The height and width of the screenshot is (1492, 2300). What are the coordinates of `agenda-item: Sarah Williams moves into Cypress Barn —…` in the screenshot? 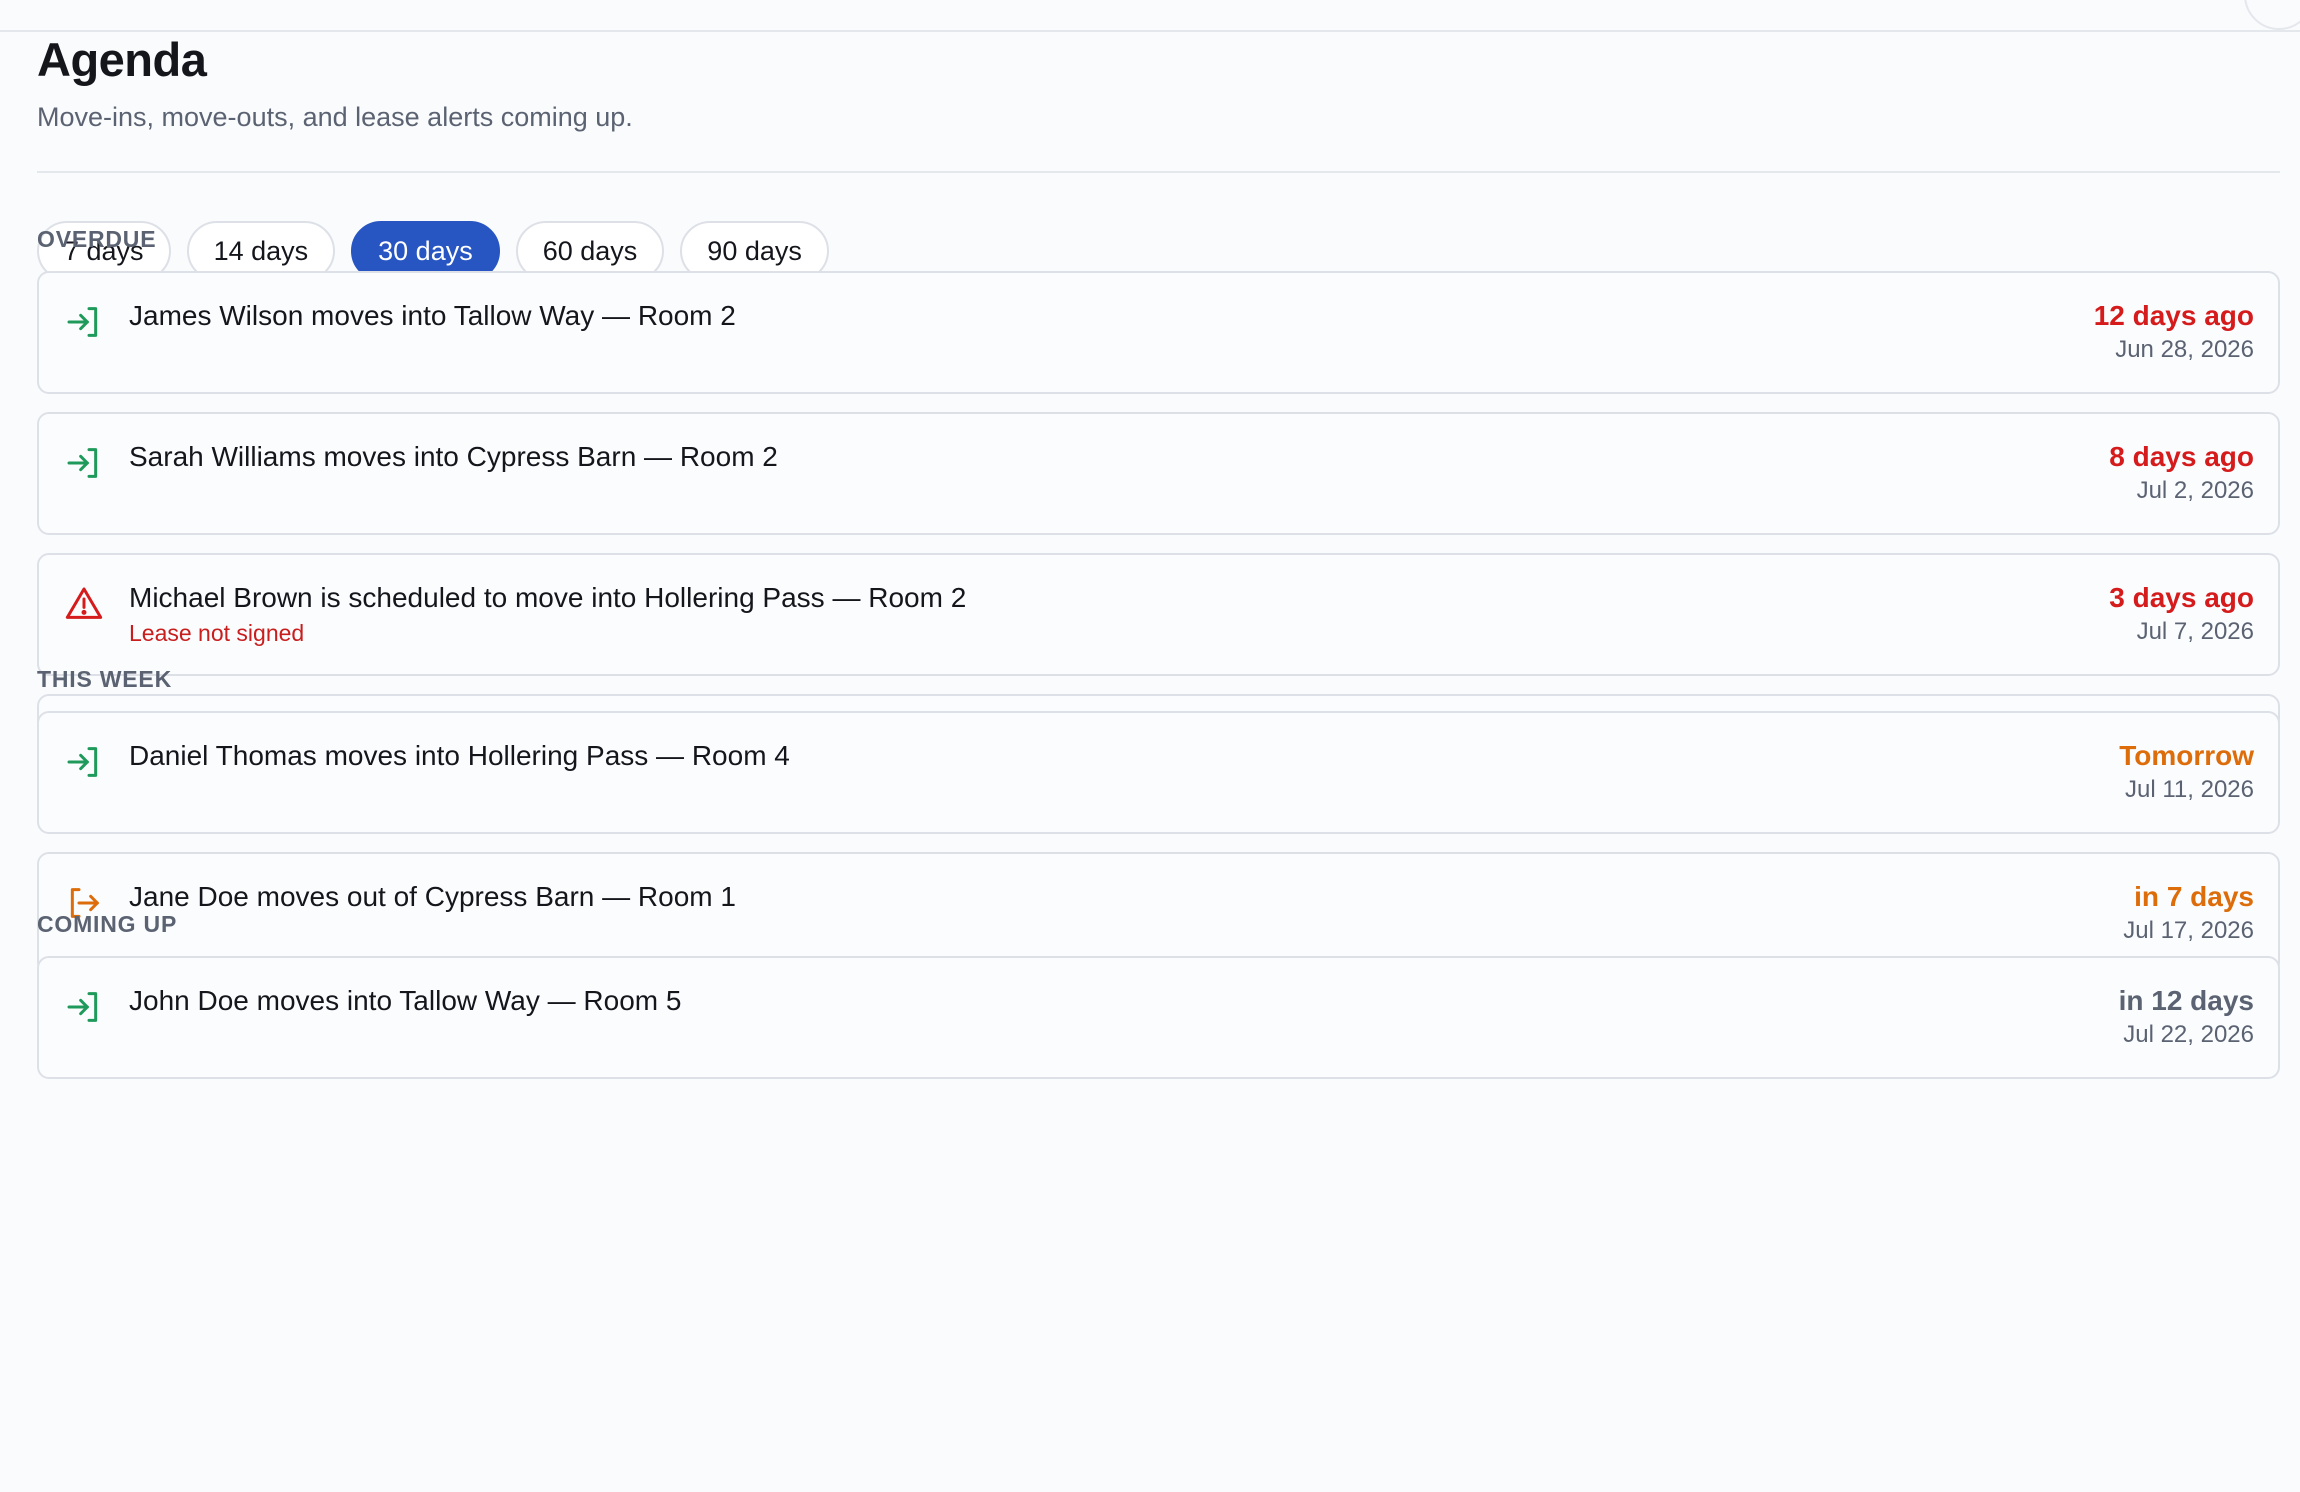 It's located at (1158, 473).